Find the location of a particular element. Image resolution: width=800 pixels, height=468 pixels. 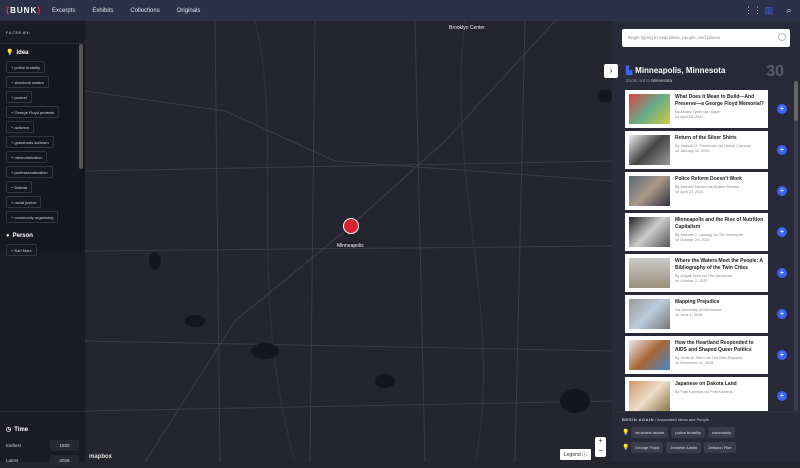

latest-input: 2026 is located at coordinates (64, 460).